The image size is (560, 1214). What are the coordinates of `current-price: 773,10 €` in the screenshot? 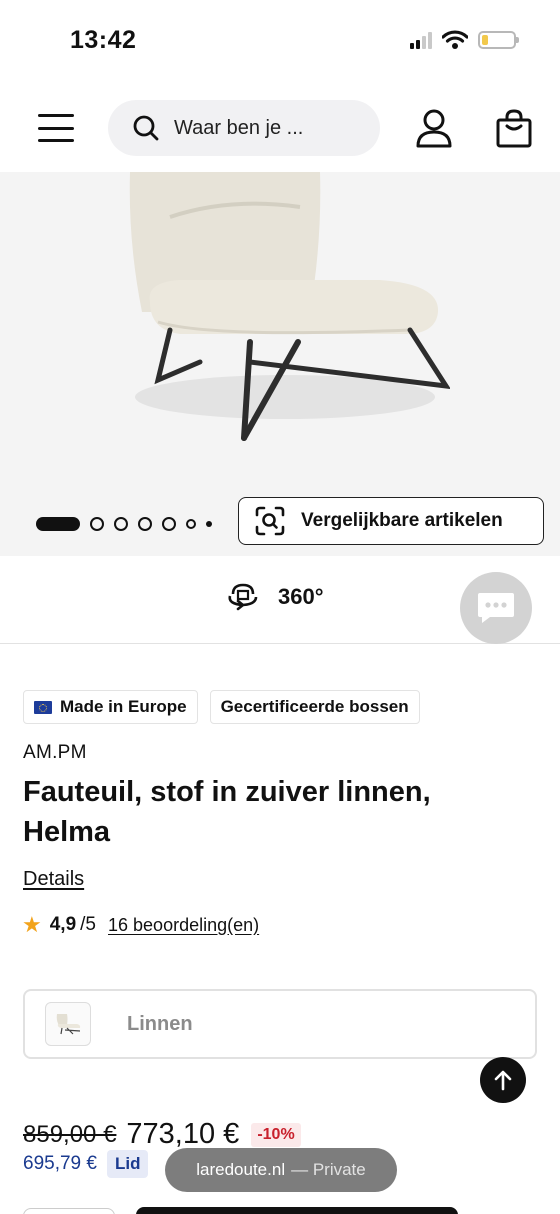 It's located at (183, 1134).